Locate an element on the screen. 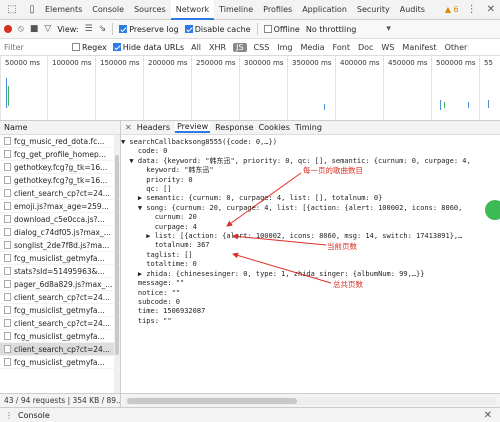 The width and height of the screenshot is (500, 422). type-css: CSS is located at coordinates (262, 47).